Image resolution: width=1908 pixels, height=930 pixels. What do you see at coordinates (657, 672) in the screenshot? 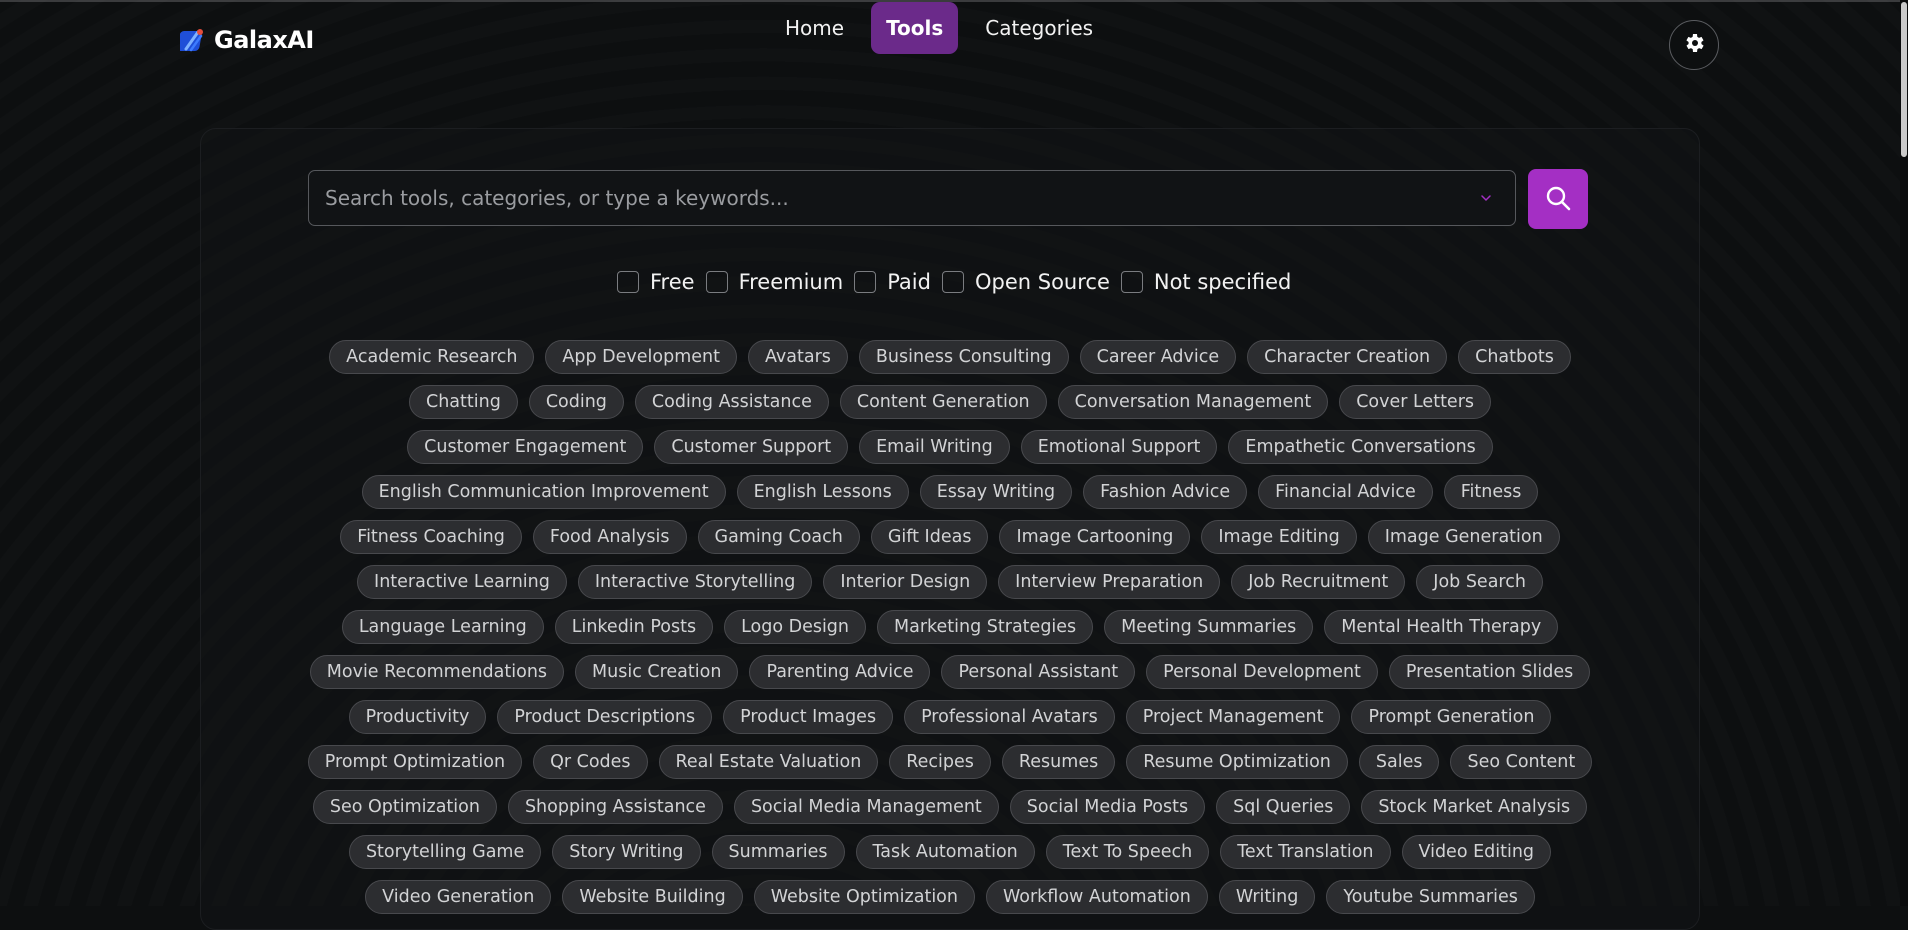
I see `category-tag: Music Creation` at bounding box center [657, 672].